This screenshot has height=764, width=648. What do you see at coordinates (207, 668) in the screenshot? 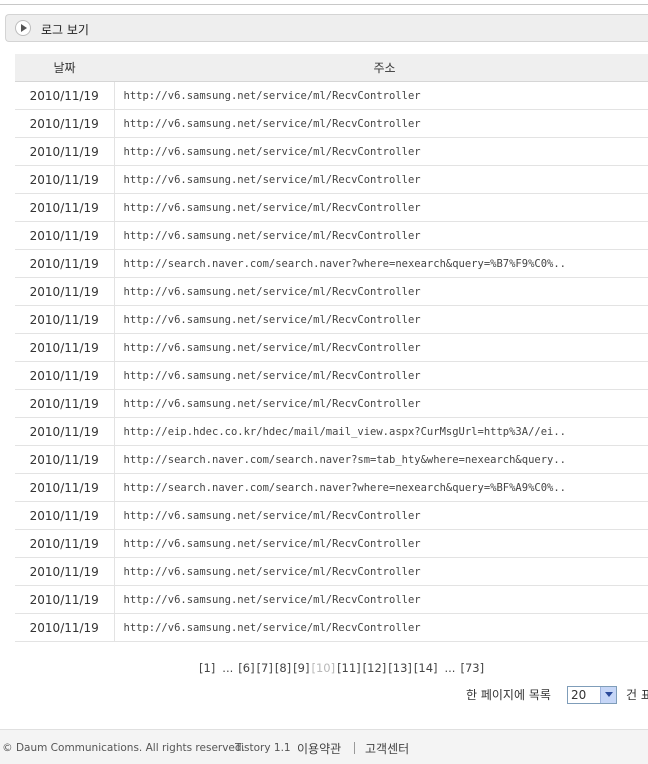
I see `page-link: [1]` at bounding box center [207, 668].